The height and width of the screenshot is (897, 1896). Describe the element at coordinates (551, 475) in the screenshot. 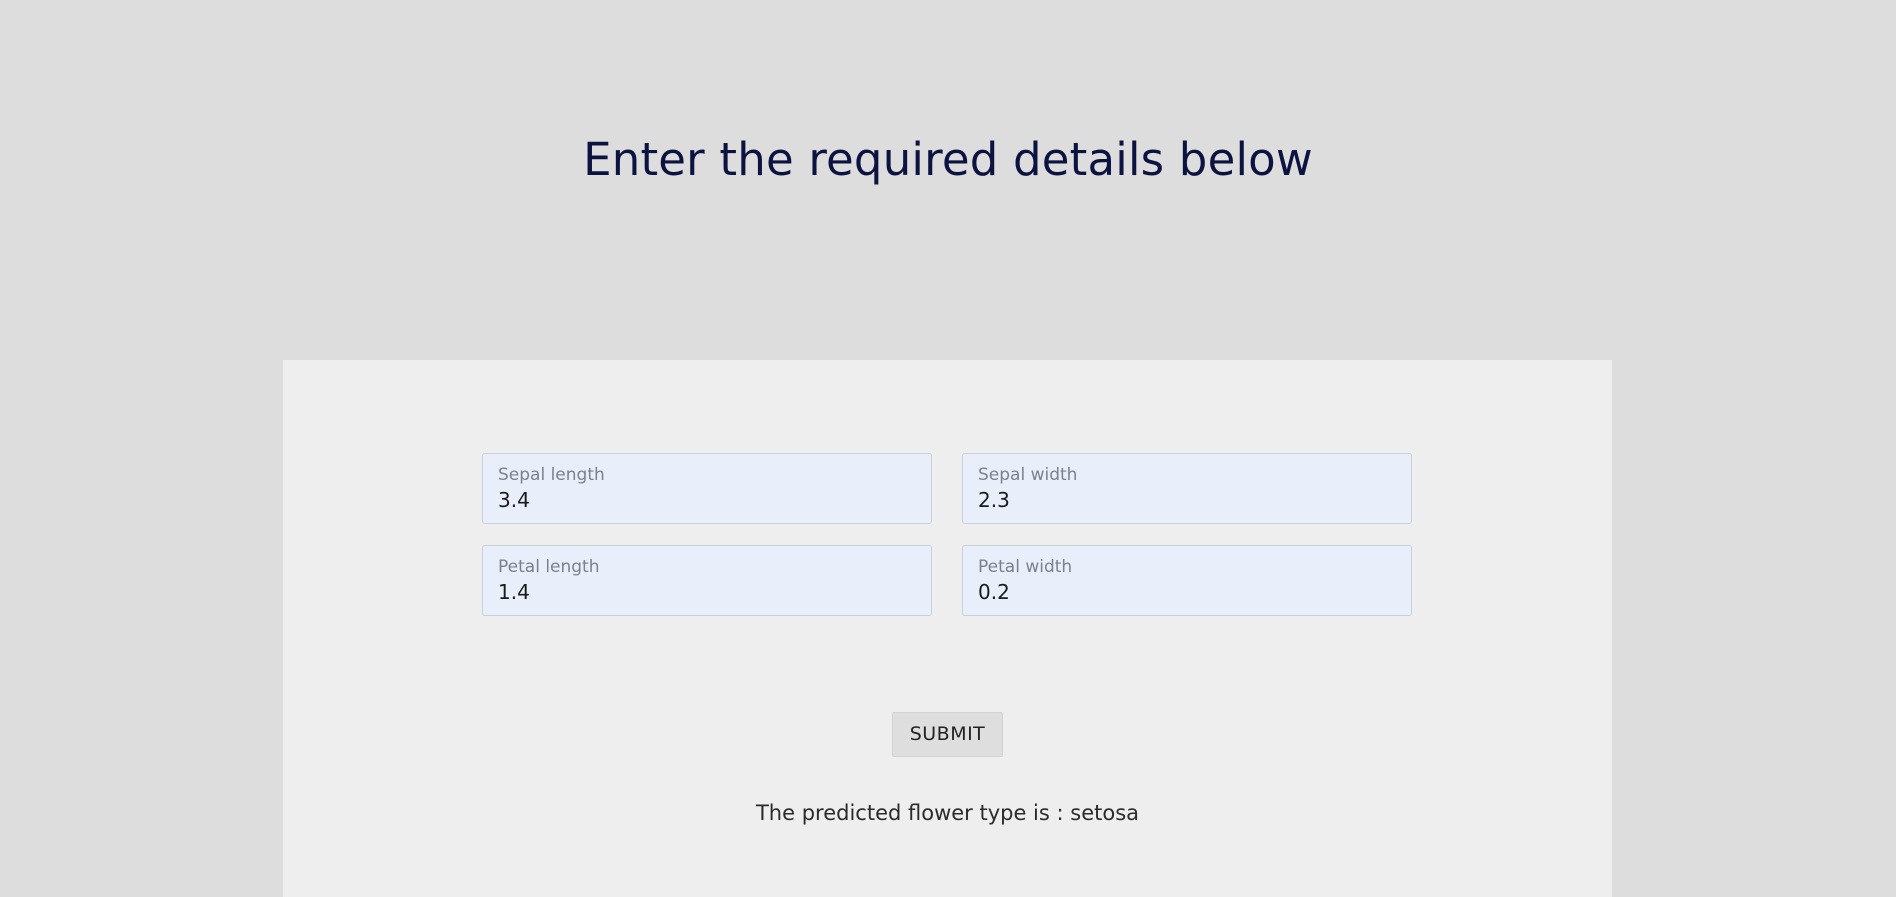

I see `sepal-length-label: Sepal length` at that location.